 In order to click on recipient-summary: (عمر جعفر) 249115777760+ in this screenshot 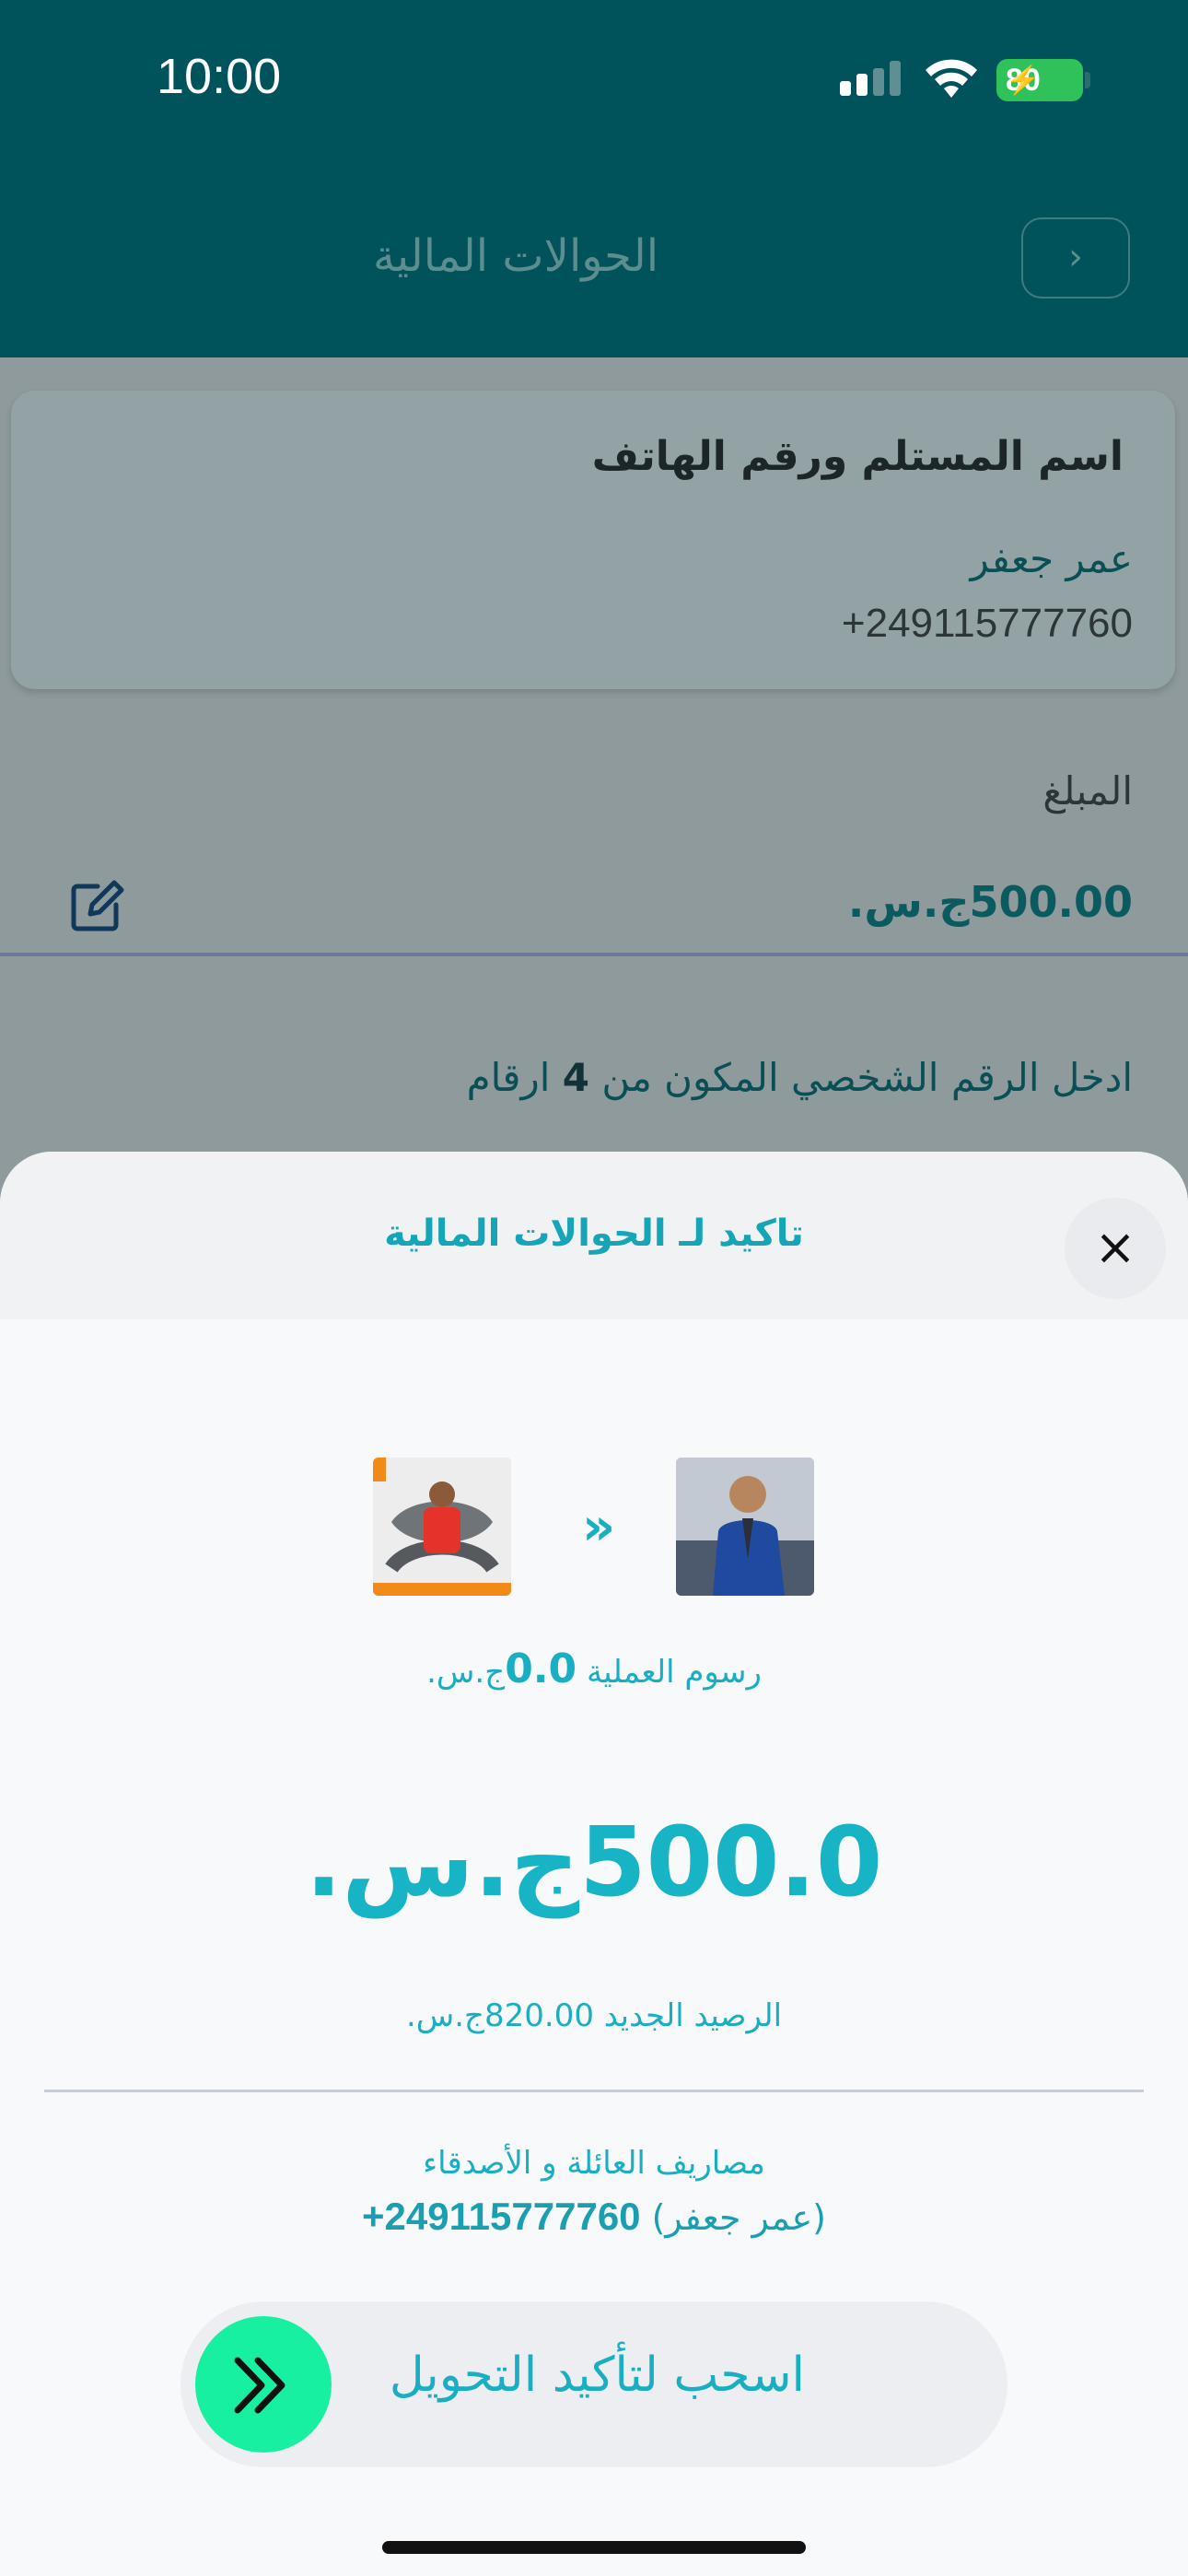, I will do `click(594, 2217)`.